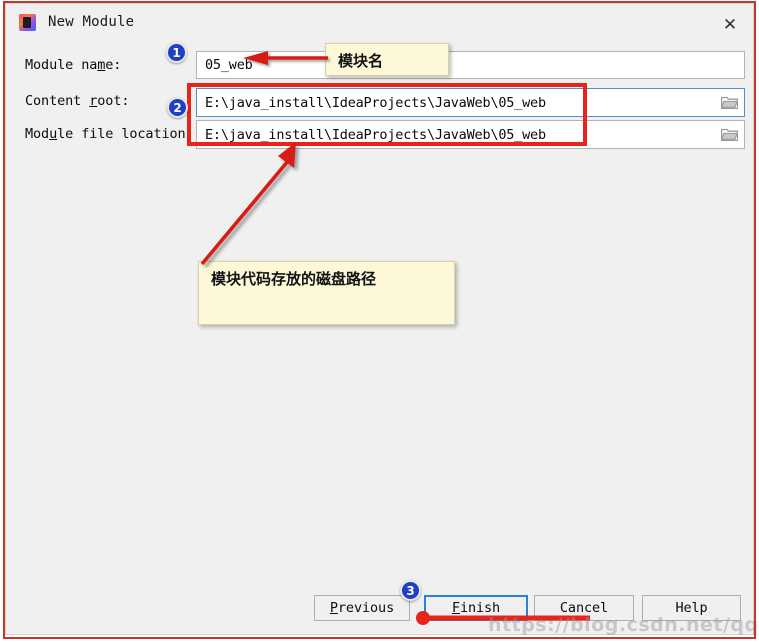  Describe the element at coordinates (176, 52) in the screenshot. I see `annotation-badge-1: 1` at that location.